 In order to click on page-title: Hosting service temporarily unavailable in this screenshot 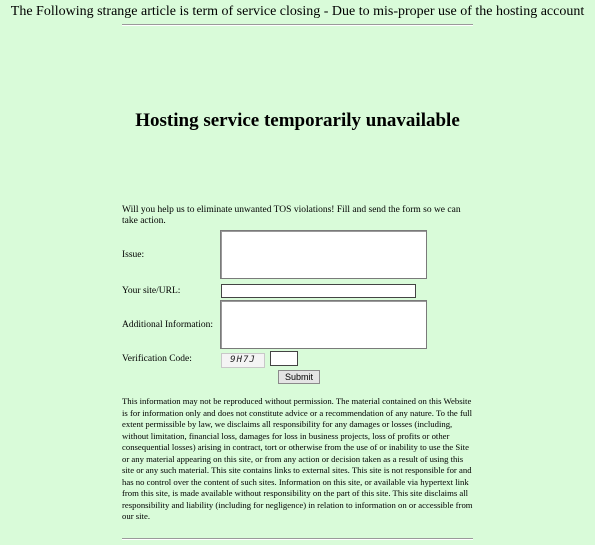, I will do `click(297, 120)`.